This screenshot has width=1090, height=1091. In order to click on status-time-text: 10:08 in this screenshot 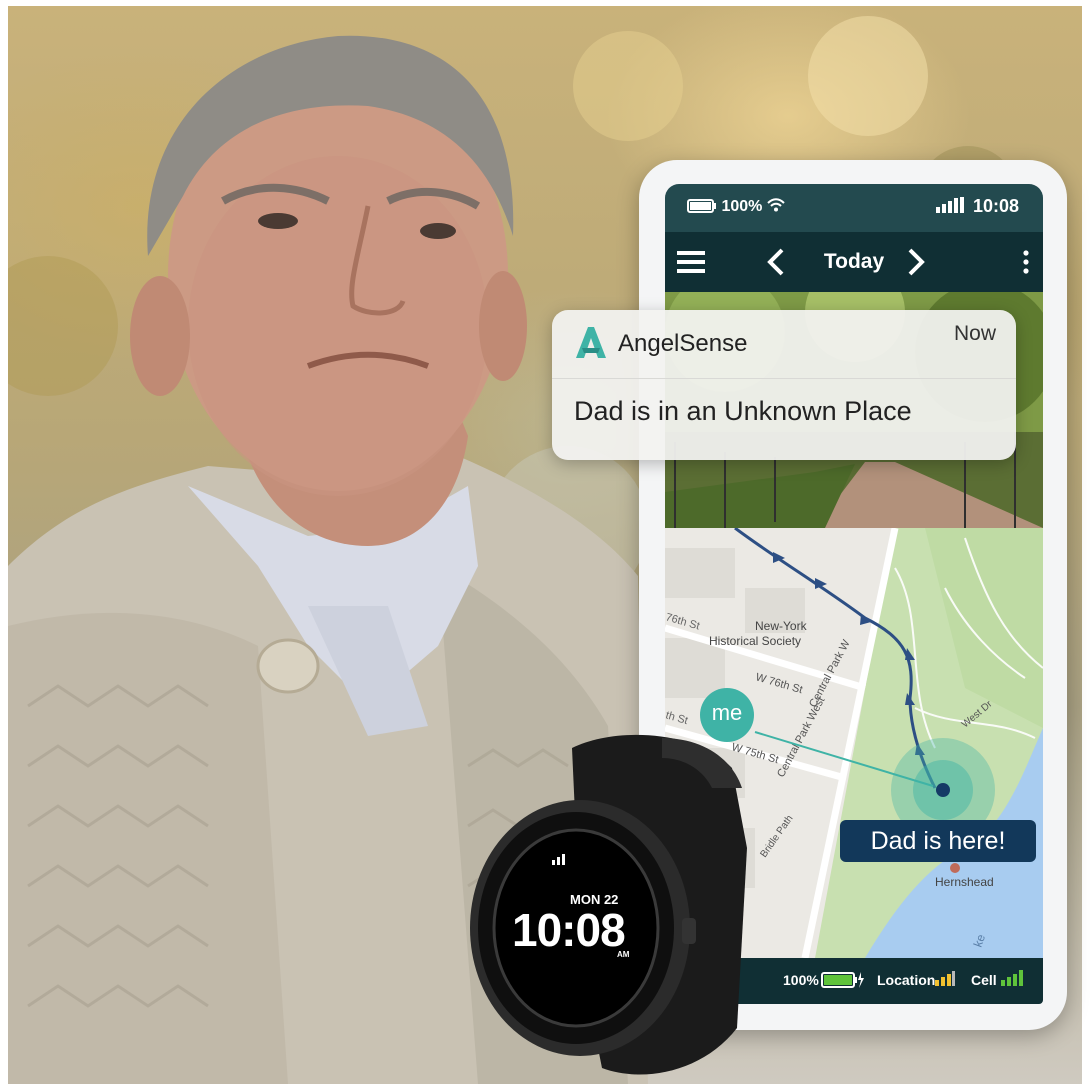, I will do `click(995, 206)`.